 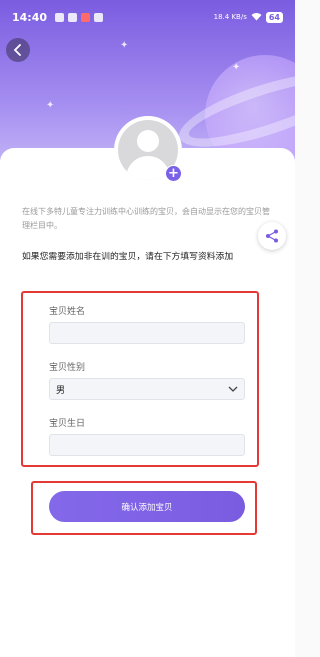 I want to click on battery-icon: 64, so click(x=274, y=17).